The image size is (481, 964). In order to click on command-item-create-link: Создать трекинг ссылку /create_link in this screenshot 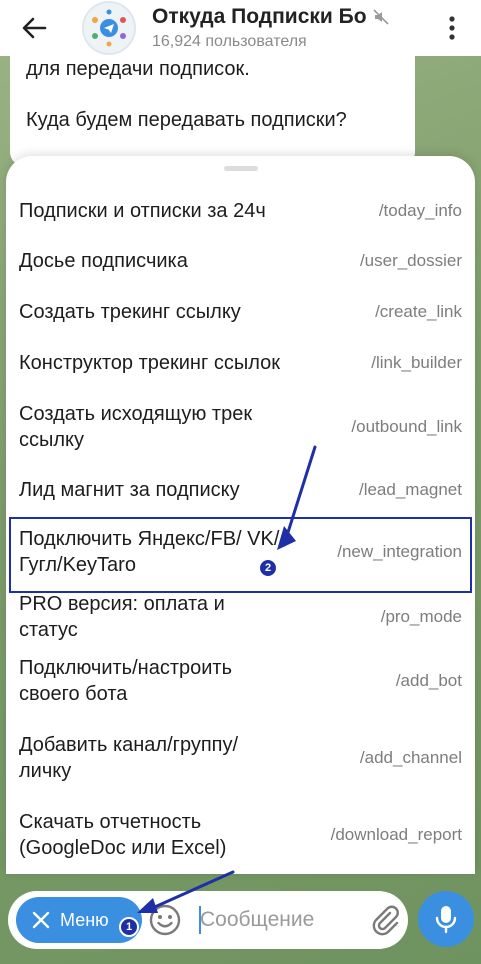, I will do `click(240, 312)`.